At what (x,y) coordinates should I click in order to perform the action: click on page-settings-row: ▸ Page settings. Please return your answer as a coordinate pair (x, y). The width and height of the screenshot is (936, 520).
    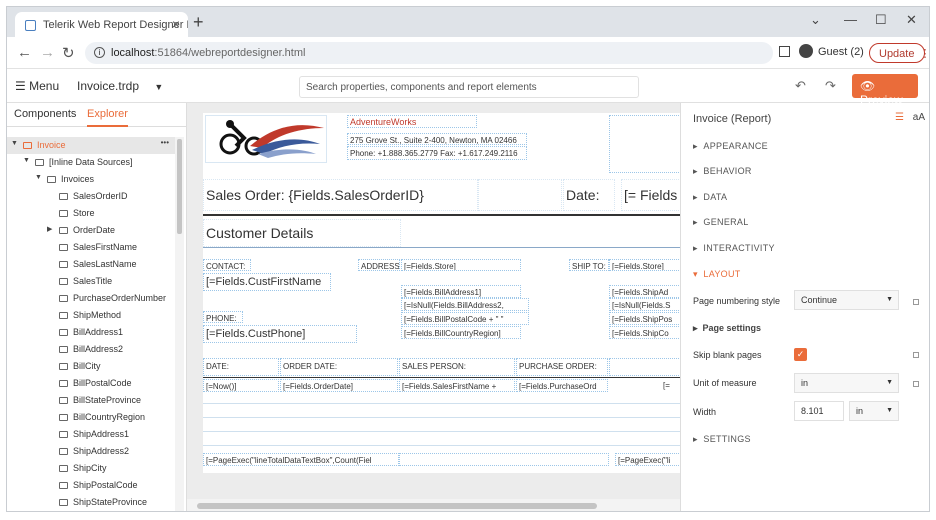
    Looking at the image, I should click on (727, 328).